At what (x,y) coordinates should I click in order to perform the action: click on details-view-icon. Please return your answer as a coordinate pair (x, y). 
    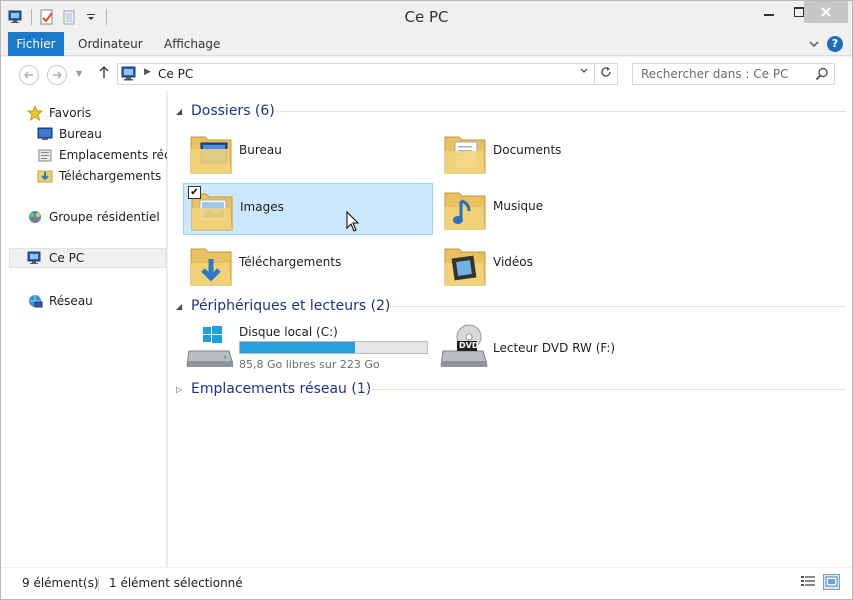
    Looking at the image, I should click on (808, 582).